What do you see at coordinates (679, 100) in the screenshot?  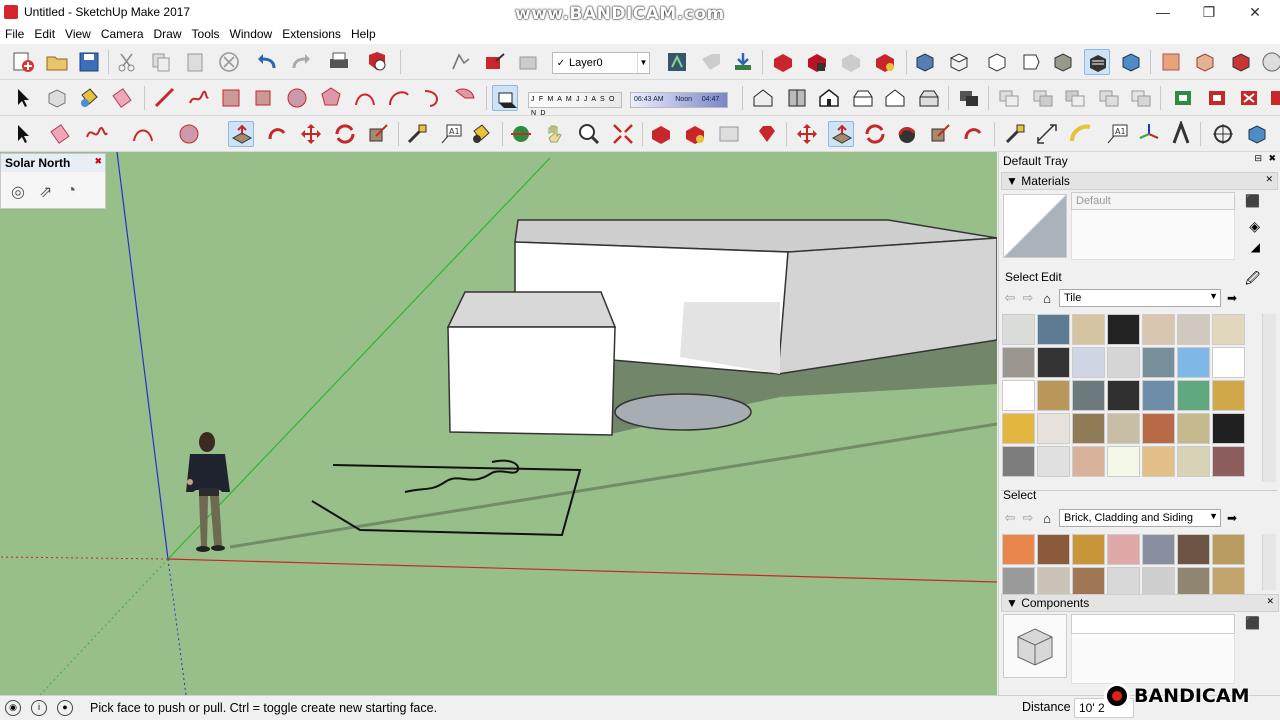 I see `shadow-time-slider: 06:43 AM Noon 04:47` at bounding box center [679, 100].